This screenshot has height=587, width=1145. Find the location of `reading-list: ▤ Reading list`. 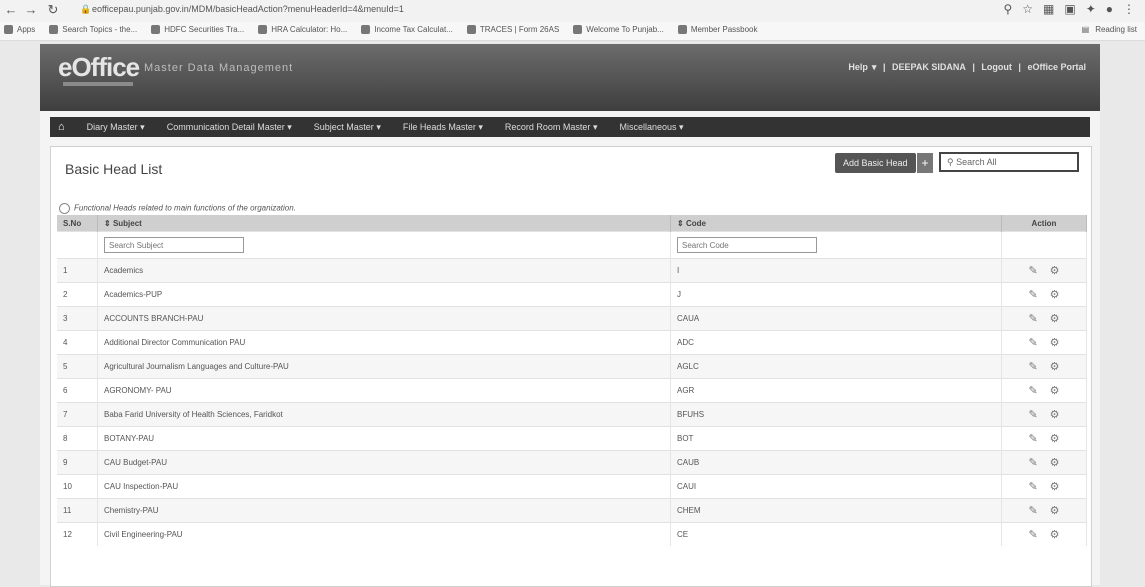

reading-list: ▤ Reading list is located at coordinates (1109, 29).